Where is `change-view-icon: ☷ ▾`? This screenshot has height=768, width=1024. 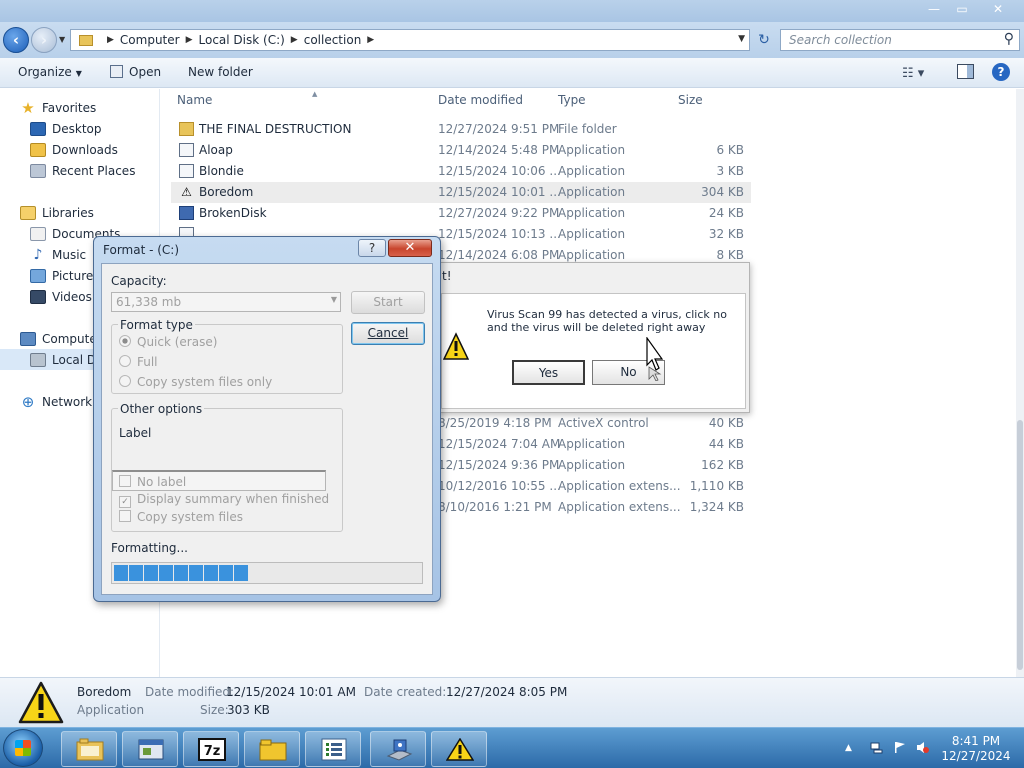
change-view-icon: ☷ ▾ is located at coordinates (913, 73).